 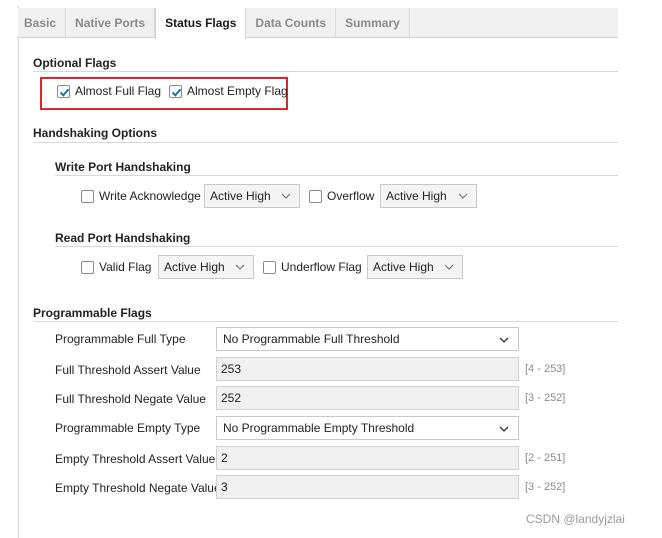 I want to click on empty-threshold-negate-label: Empty Threshold Negate Value, so click(x=138, y=488).